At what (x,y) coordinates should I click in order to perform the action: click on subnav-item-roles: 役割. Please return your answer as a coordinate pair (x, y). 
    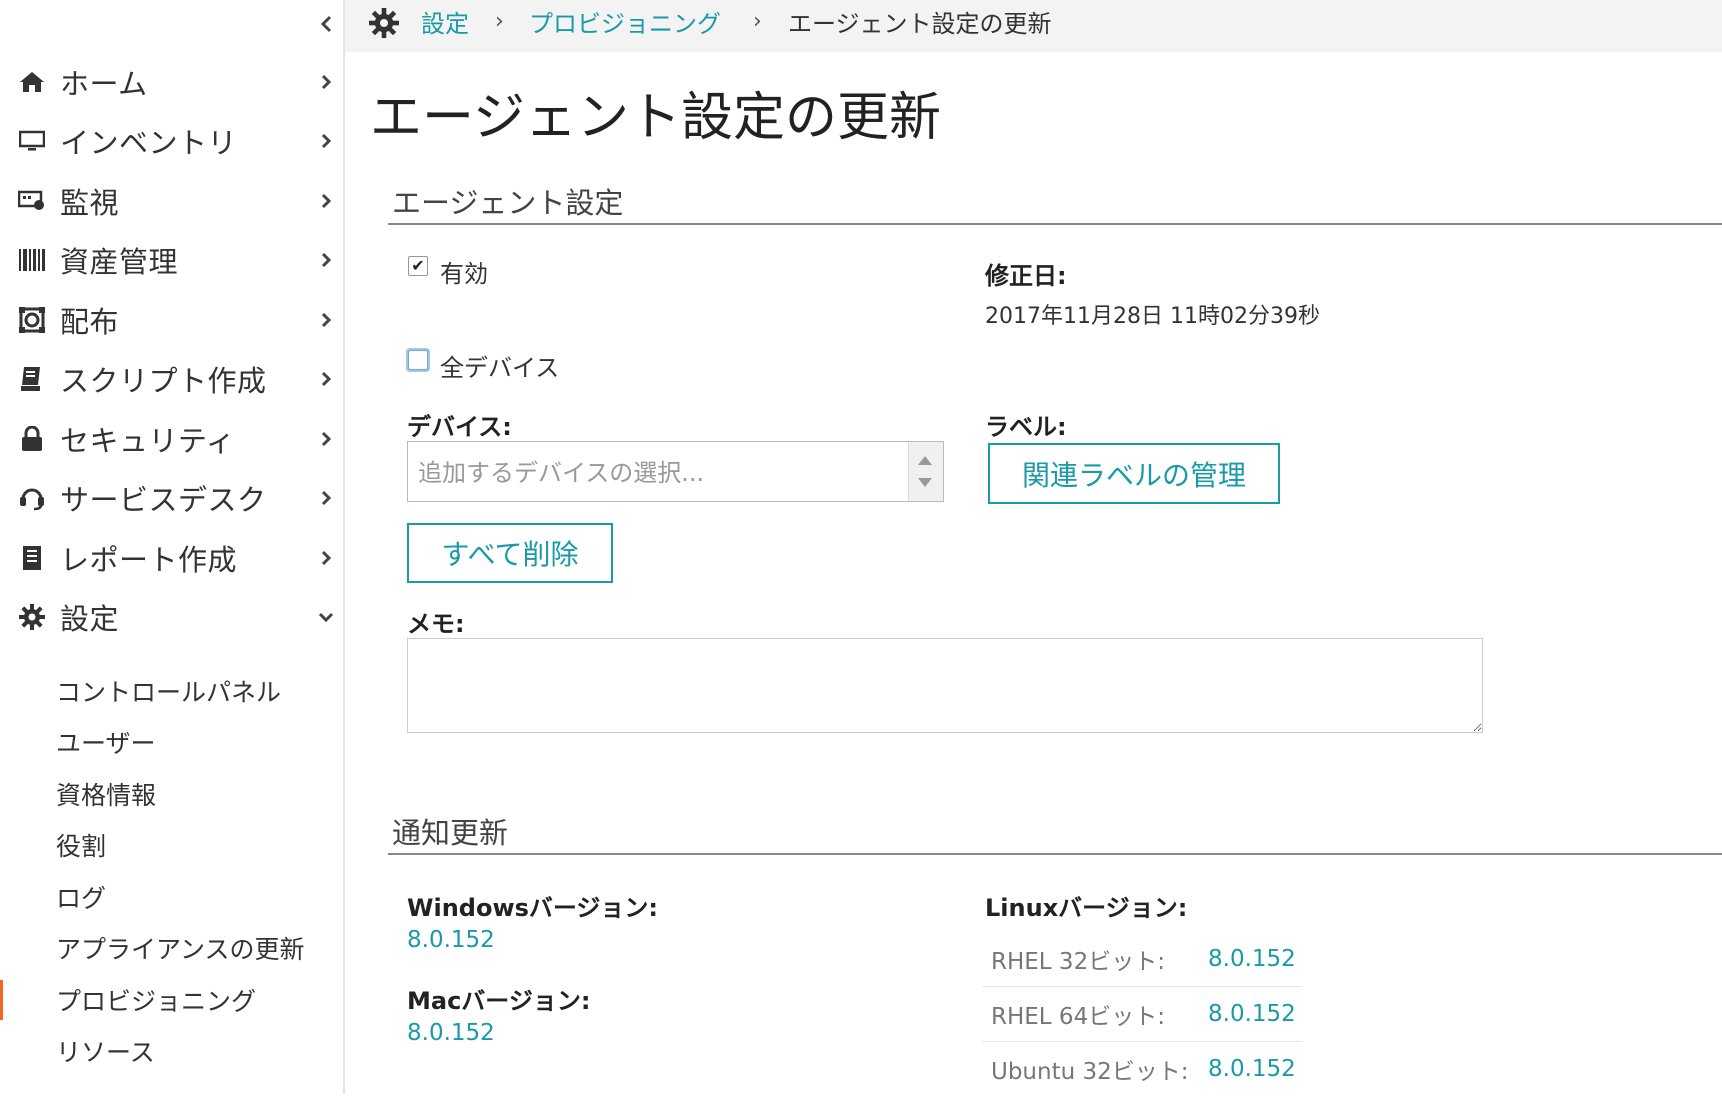
    Looking at the image, I should click on (171, 846).